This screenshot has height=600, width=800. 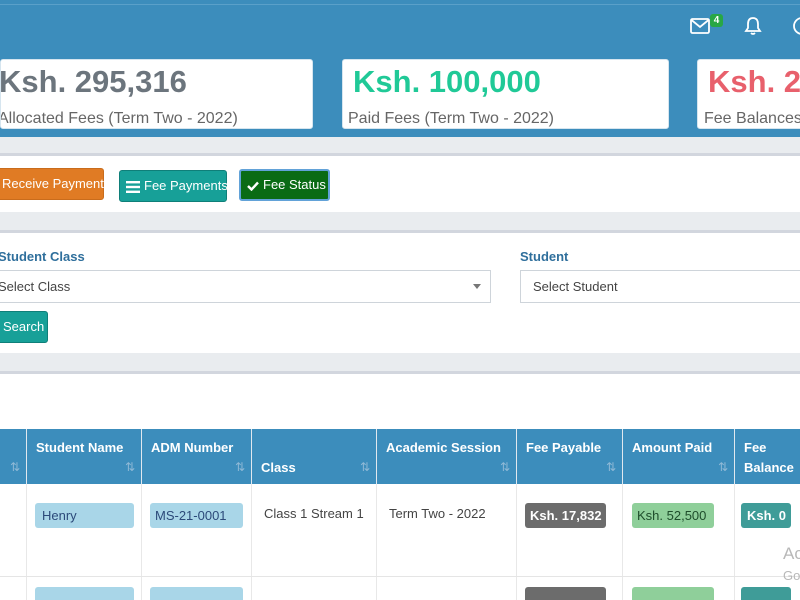 What do you see at coordinates (660, 286) in the screenshot?
I see `student-select: Select Student` at bounding box center [660, 286].